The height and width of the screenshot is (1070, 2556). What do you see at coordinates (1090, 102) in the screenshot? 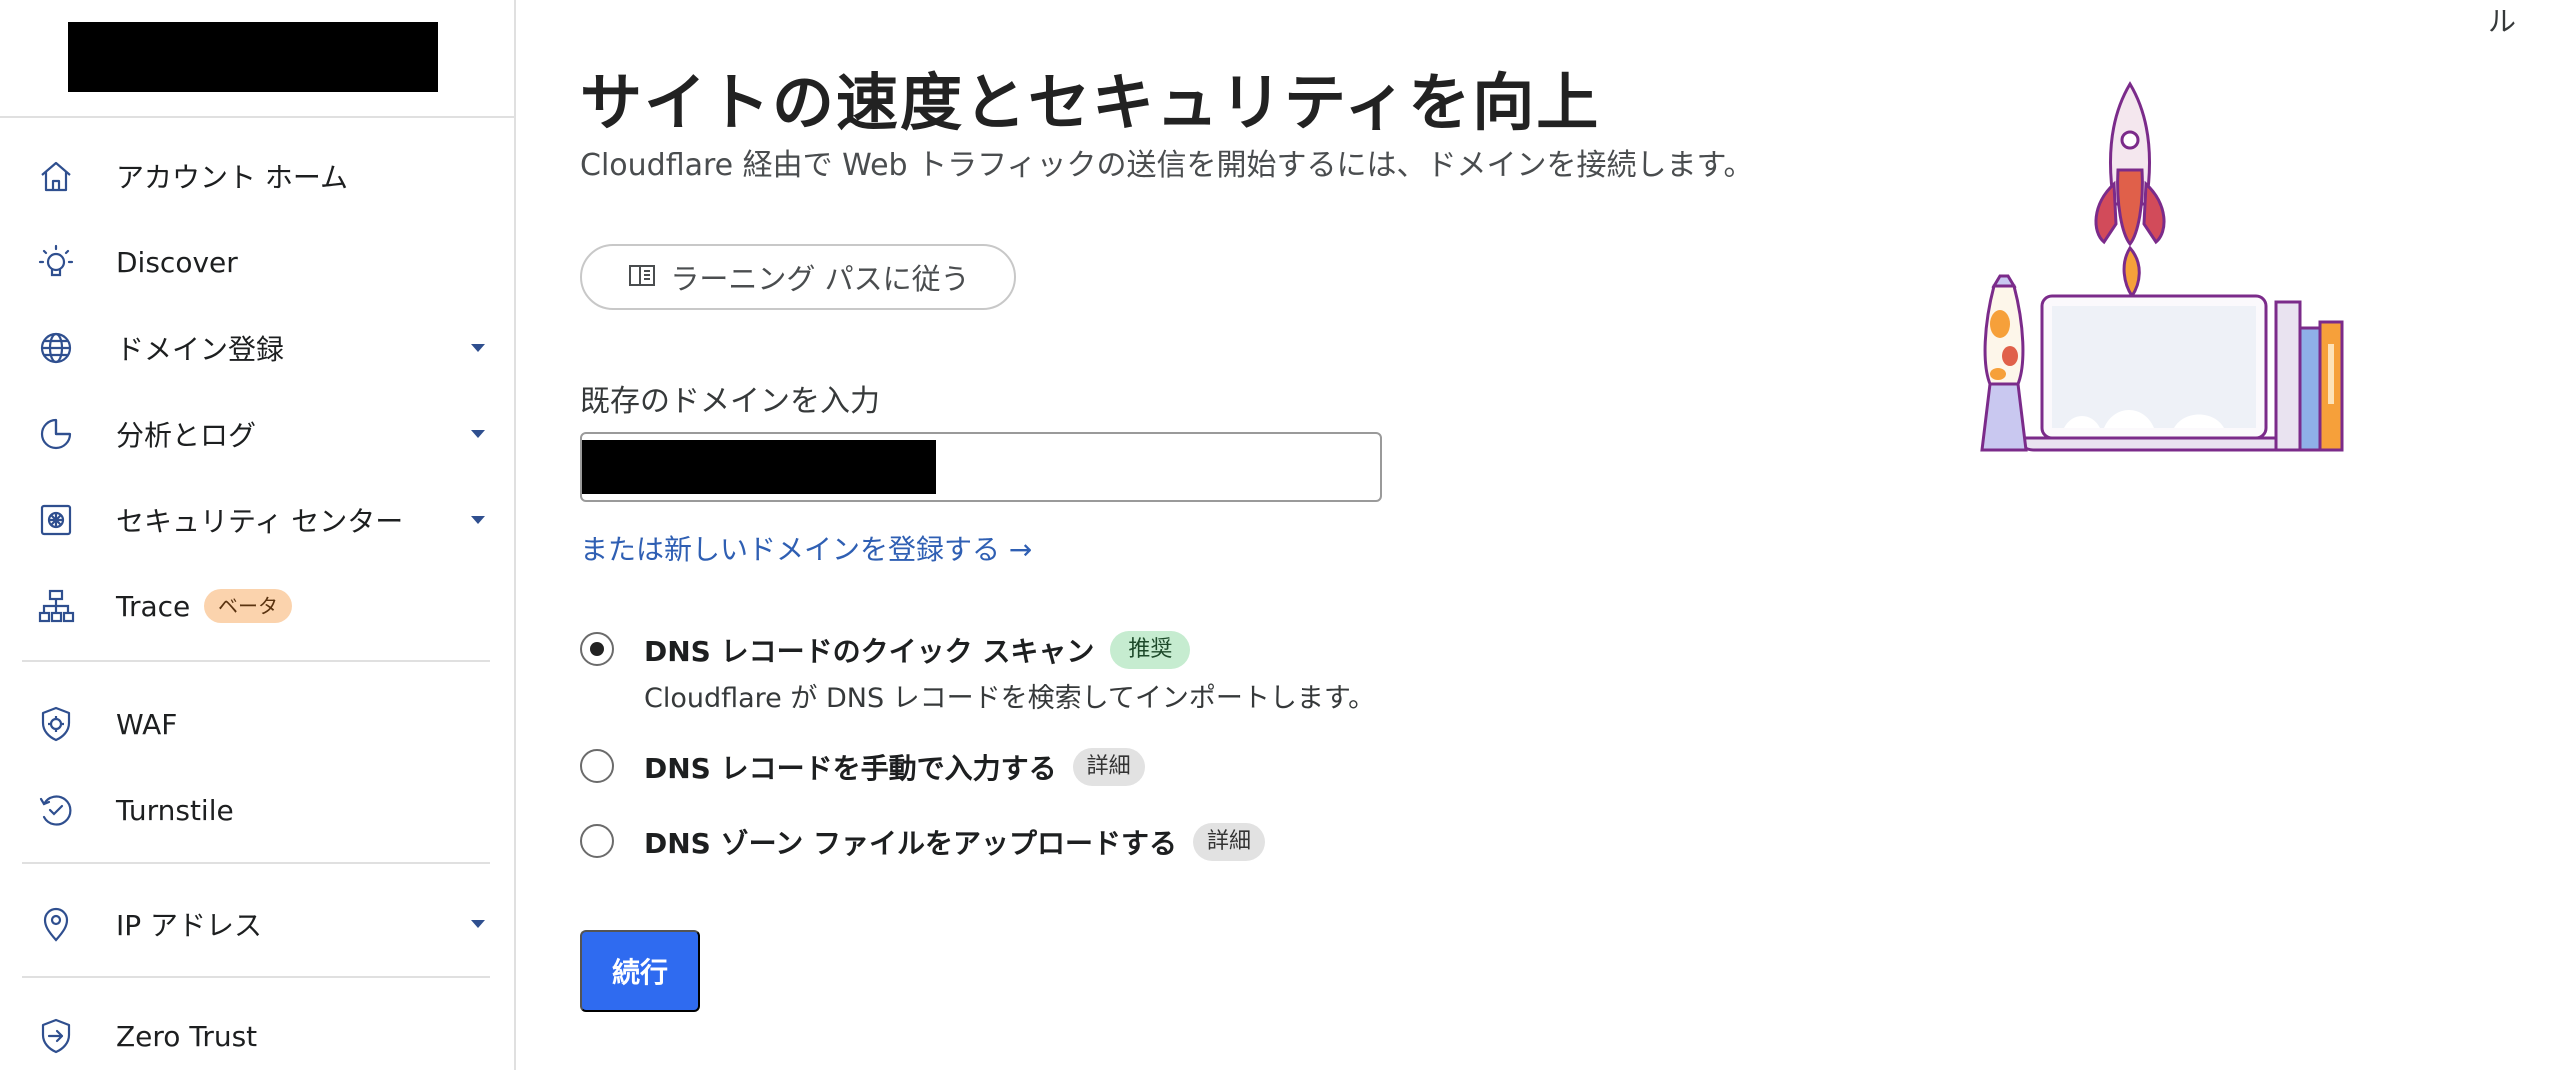
I see `page-title: サイトの速度とセキュリティを向上` at bounding box center [1090, 102].